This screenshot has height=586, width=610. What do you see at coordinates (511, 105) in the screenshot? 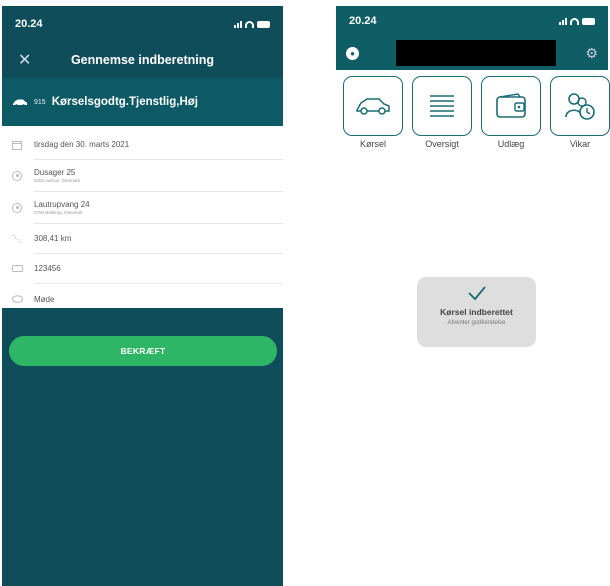
I see `wallet-icon` at bounding box center [511, 105].